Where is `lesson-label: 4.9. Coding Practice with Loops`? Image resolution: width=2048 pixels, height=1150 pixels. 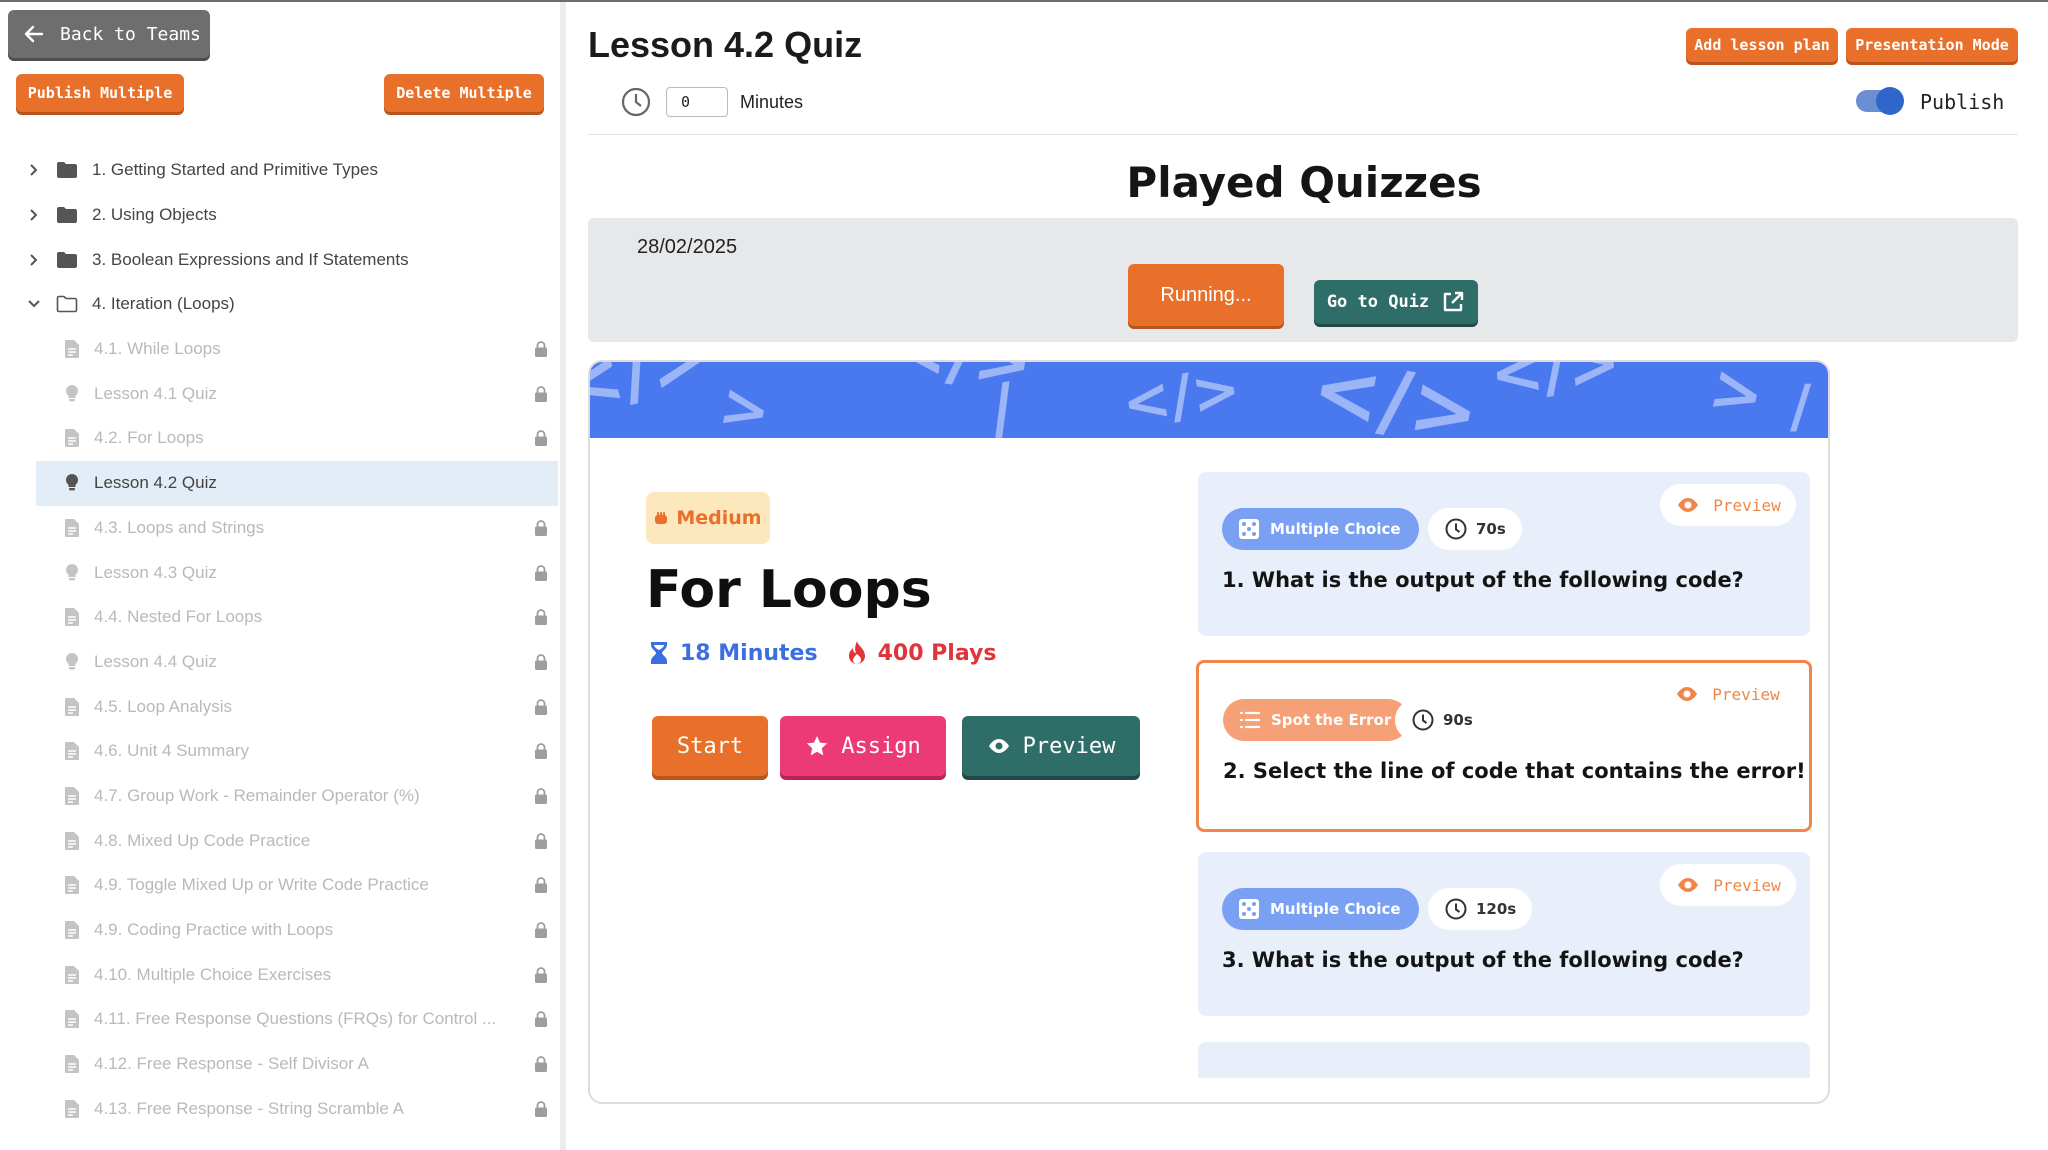
lesson-label: 4.9. Coding Practice with Loops is located at coordinates (214, 930).